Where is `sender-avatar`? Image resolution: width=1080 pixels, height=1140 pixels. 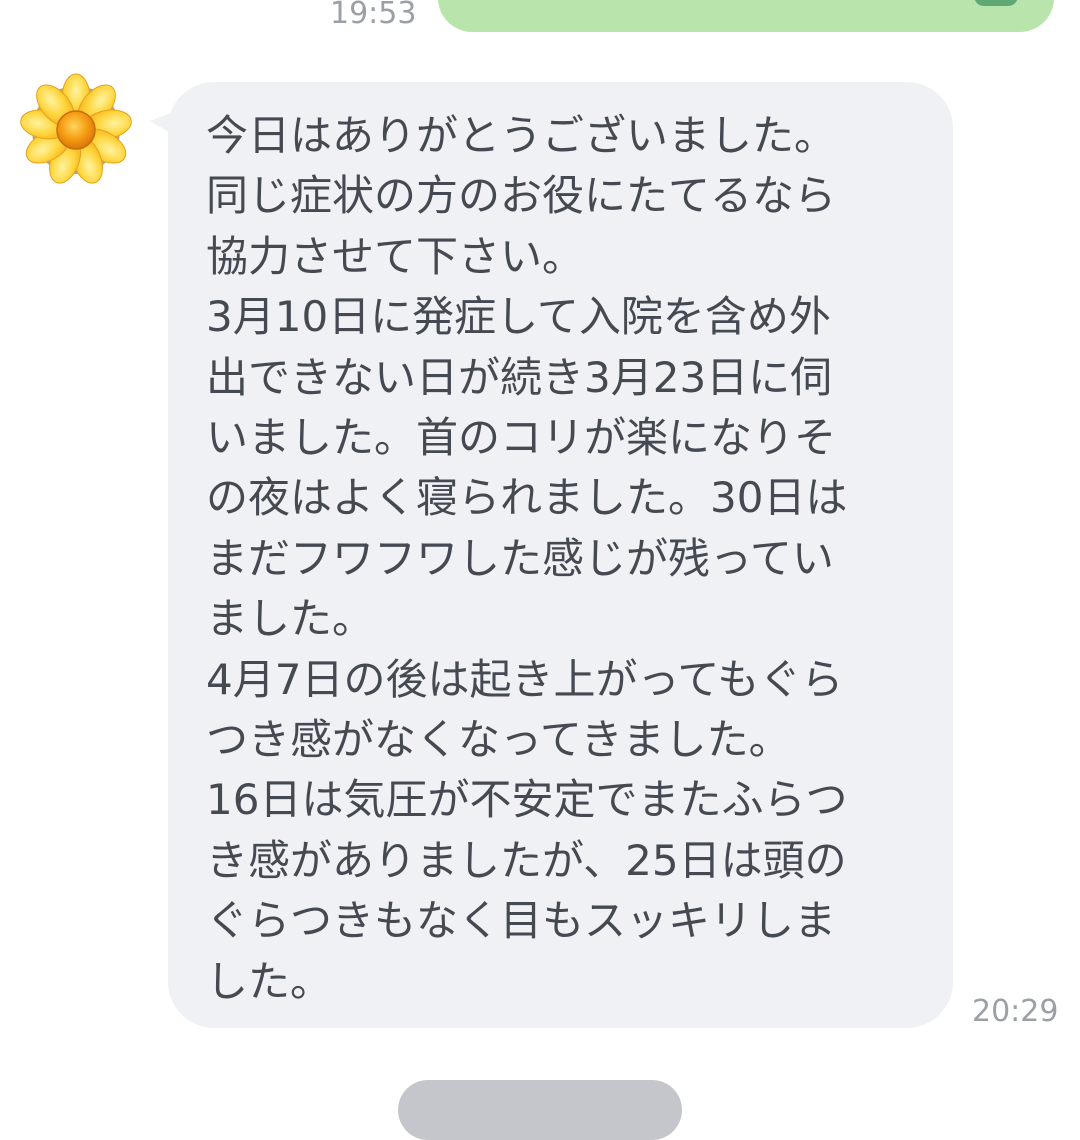 sender-avatar is located at coordinates (76, 130).